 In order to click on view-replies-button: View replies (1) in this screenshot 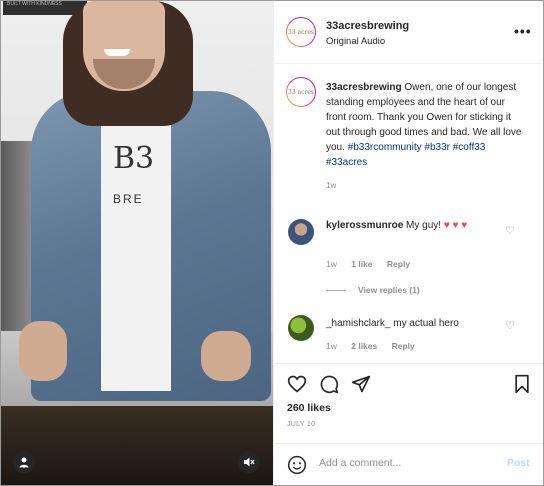, I will do `click(373, 290)`.